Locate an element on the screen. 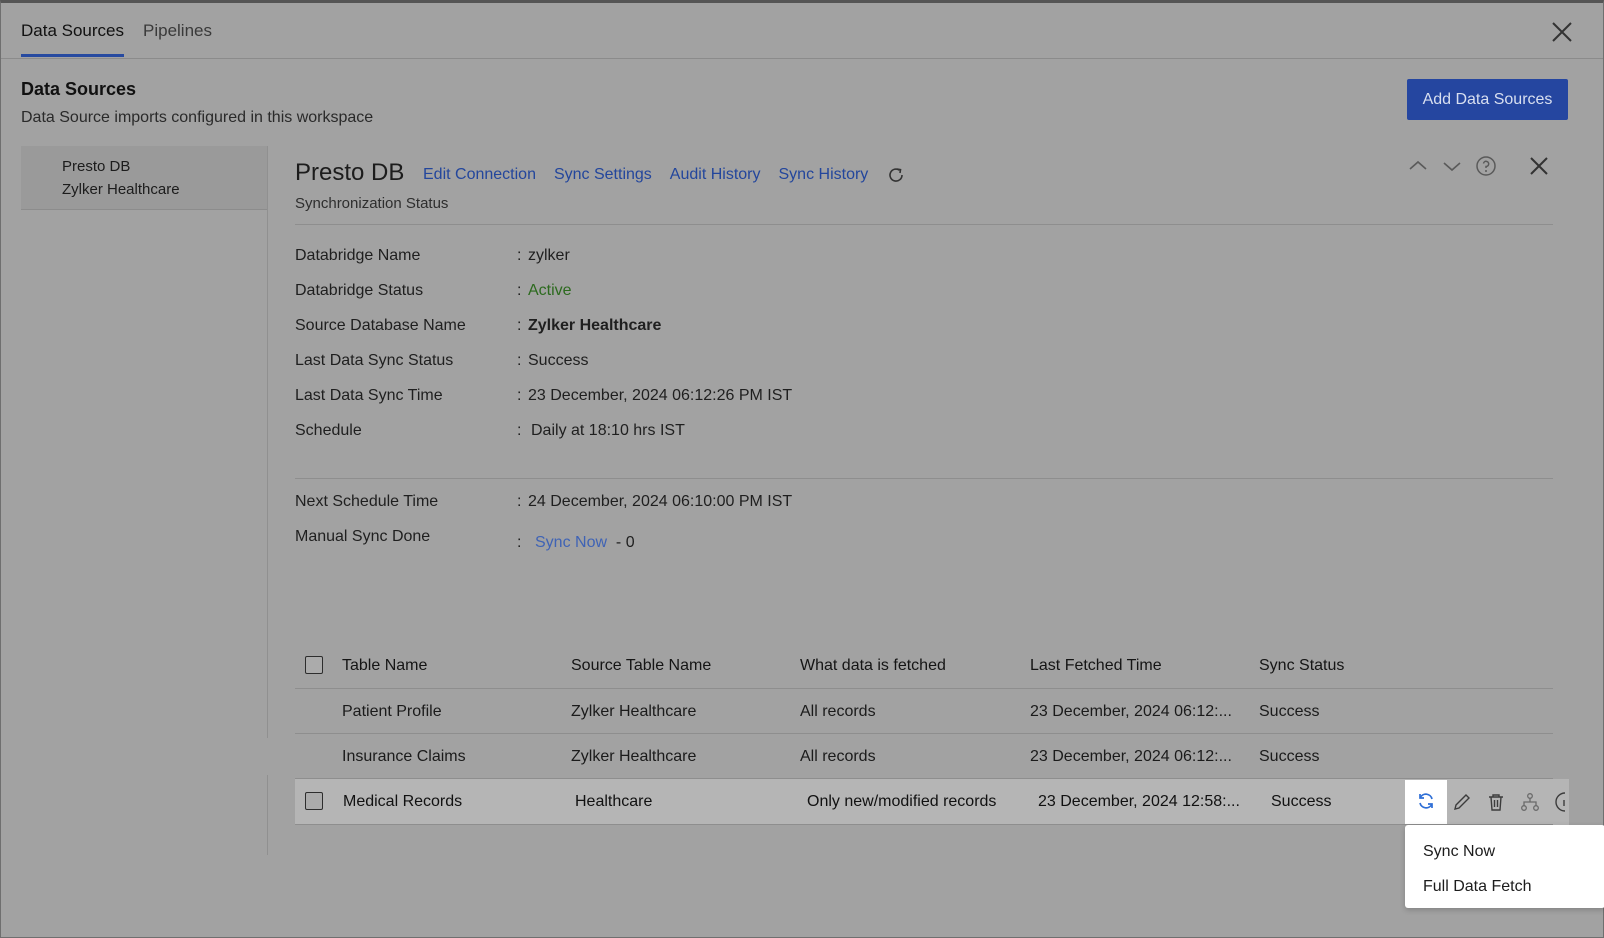 The height and width of the screenshot is (938, 1604). menu-item-full-data-fetch: Full Data Fetch is located at coordinates (1504, 889).